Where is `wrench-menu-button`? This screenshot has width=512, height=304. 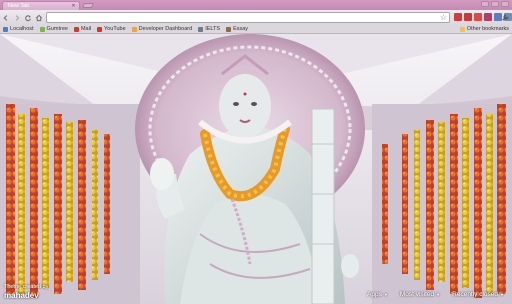
wrench-menu-button is located at coordinates (505, 17).